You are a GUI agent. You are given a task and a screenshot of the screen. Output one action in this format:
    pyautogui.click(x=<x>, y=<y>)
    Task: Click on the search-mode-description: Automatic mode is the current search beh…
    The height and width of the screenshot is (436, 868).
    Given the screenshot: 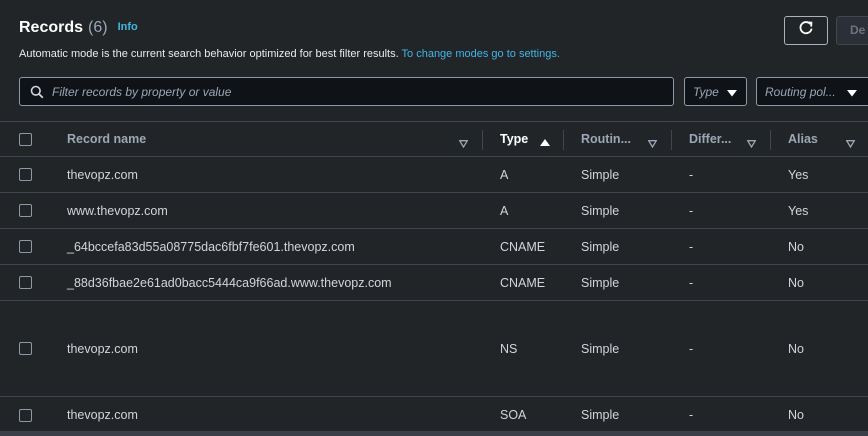 What is the action you would take?
    pyautogui.click(x=289, y=54)
    